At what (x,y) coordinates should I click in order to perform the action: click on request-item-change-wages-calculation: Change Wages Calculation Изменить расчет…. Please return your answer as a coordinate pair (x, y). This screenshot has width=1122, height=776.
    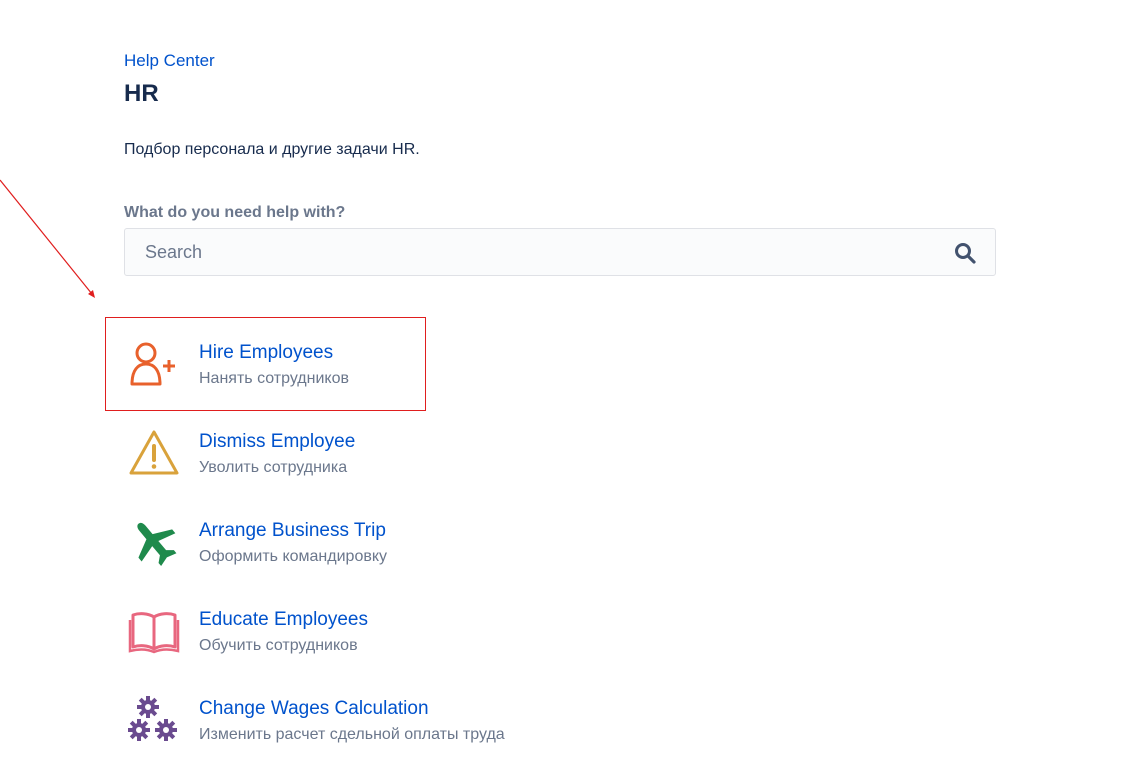
    Looking at the image, I should click on (374, 716).